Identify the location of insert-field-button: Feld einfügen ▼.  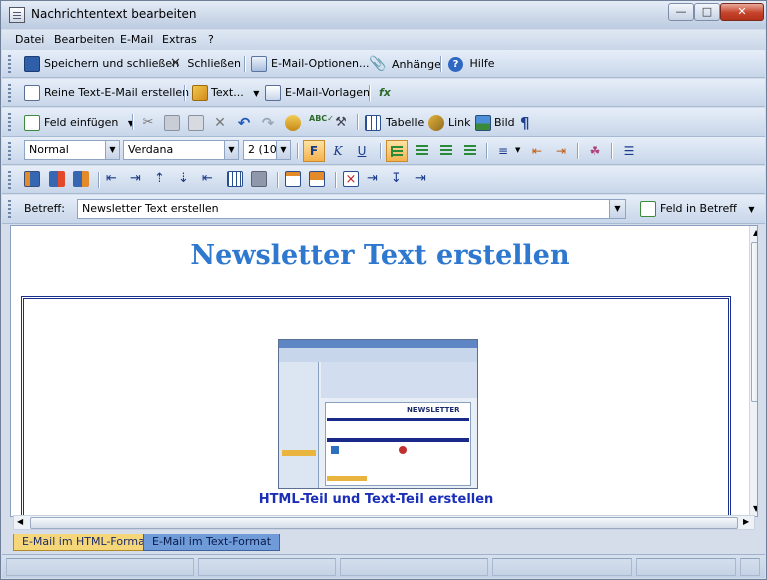
(79, 123).